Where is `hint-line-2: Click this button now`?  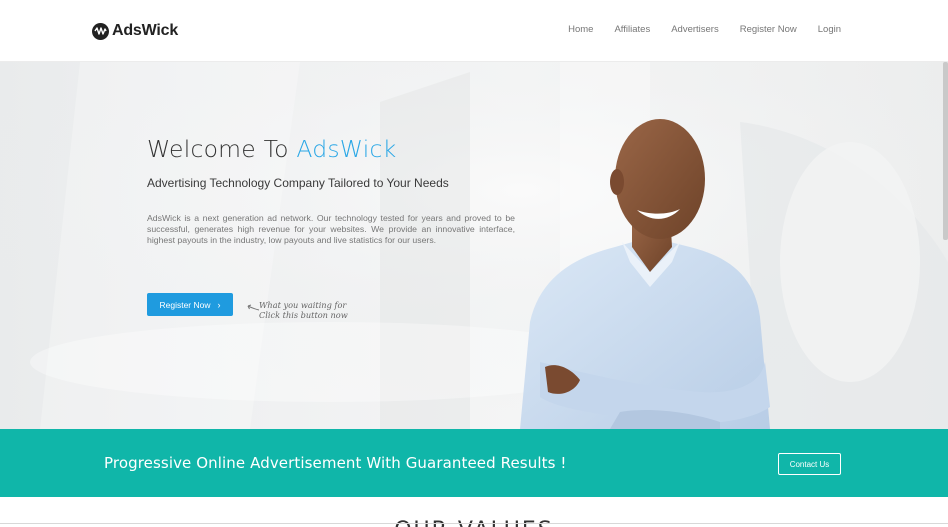 hint-line-2: Click this button now is located at coordinates (303, 315).